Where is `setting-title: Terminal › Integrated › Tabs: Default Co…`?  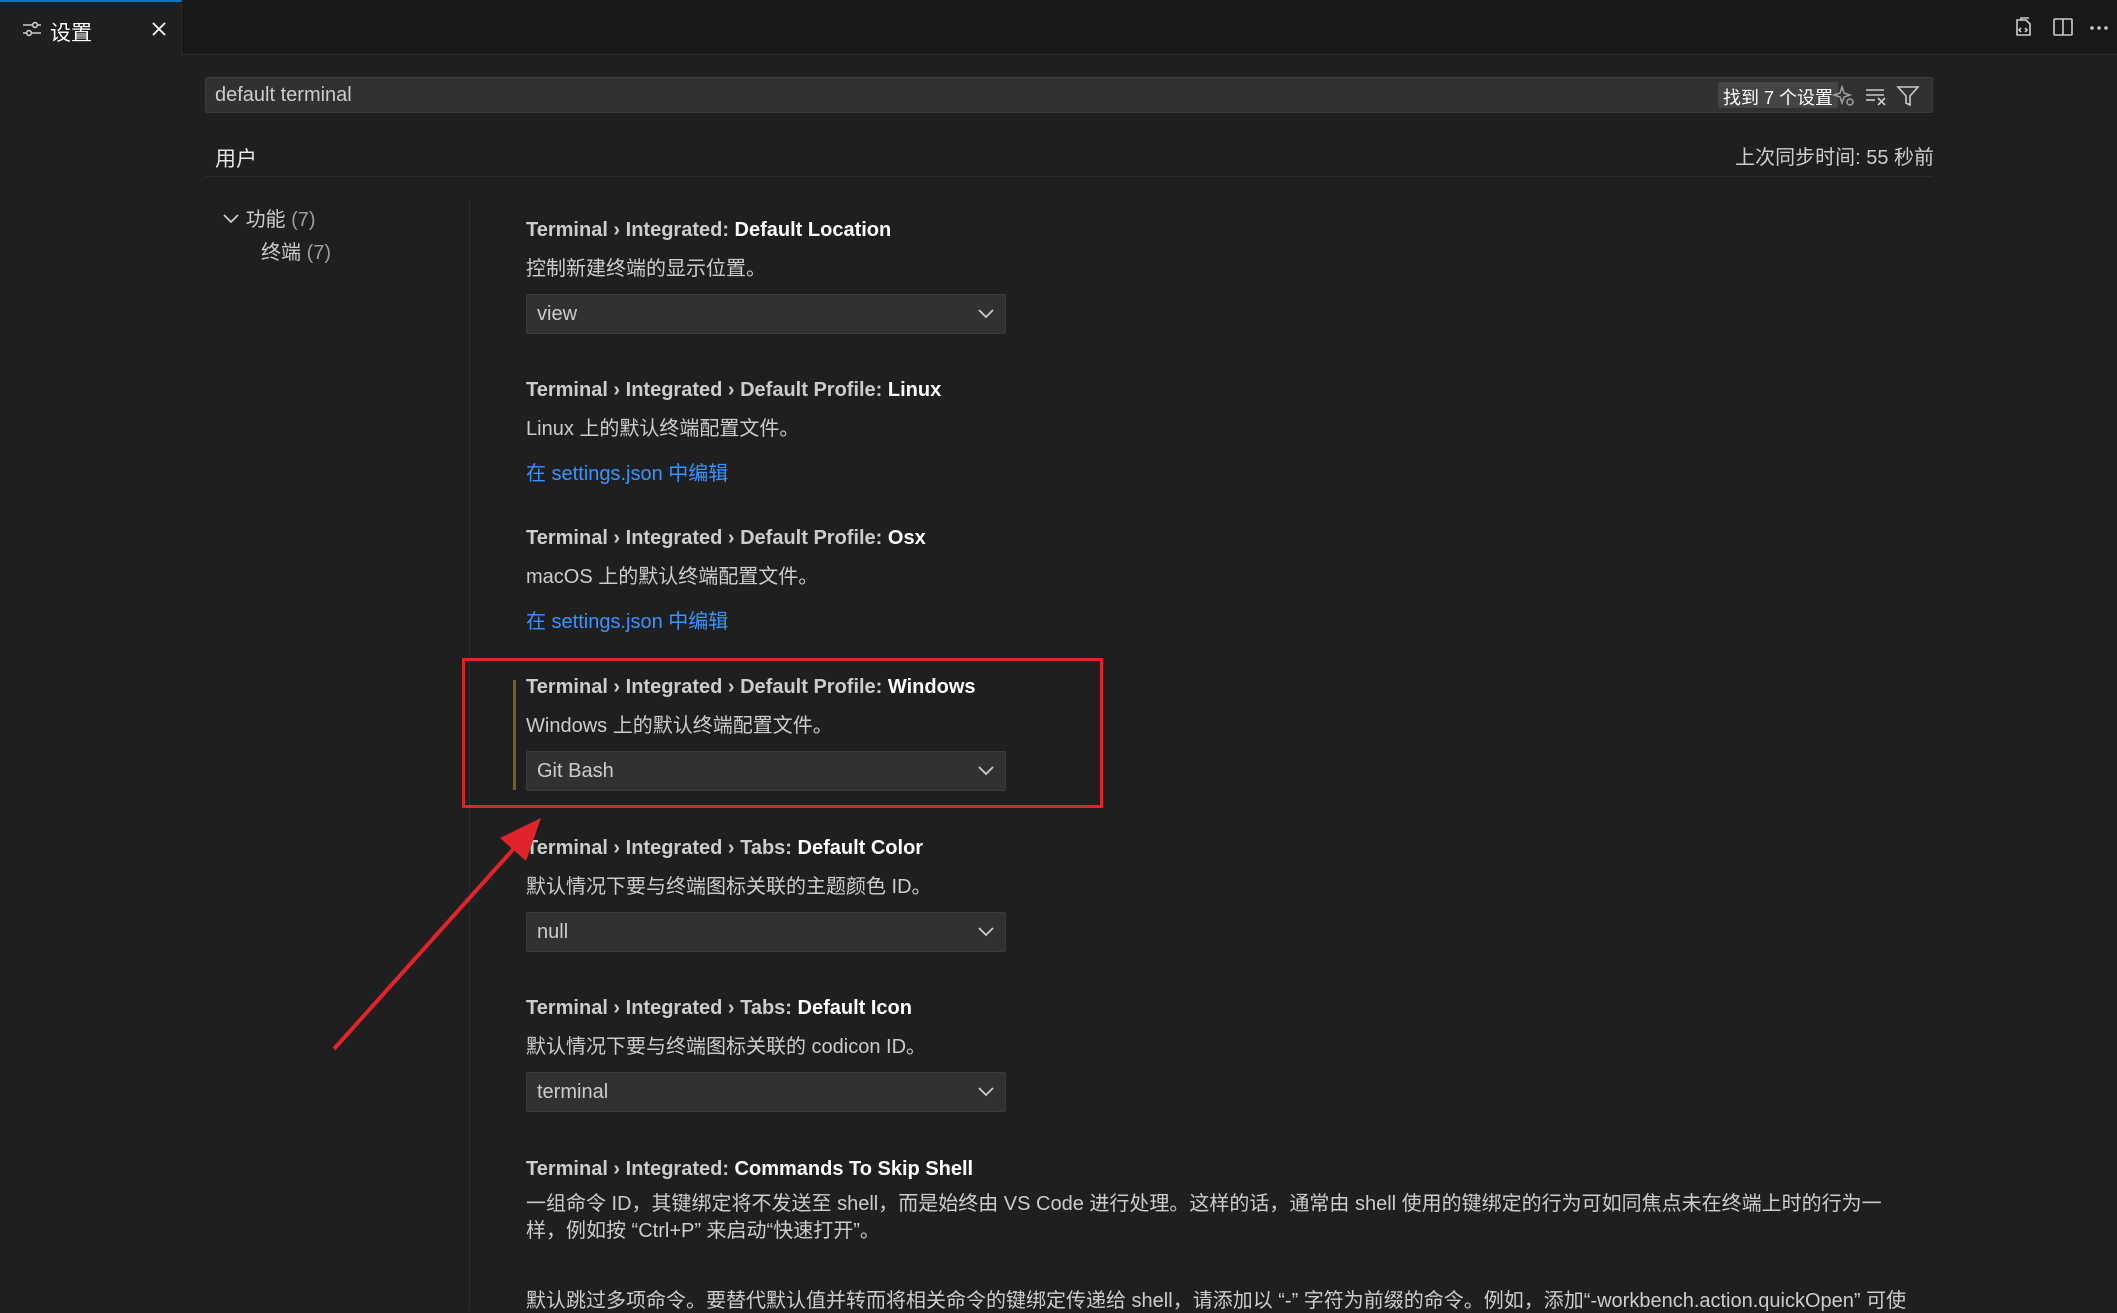 setting-title: Terminal › Integrated › Tabs: Default Co… is located at coordinates (725, 848).